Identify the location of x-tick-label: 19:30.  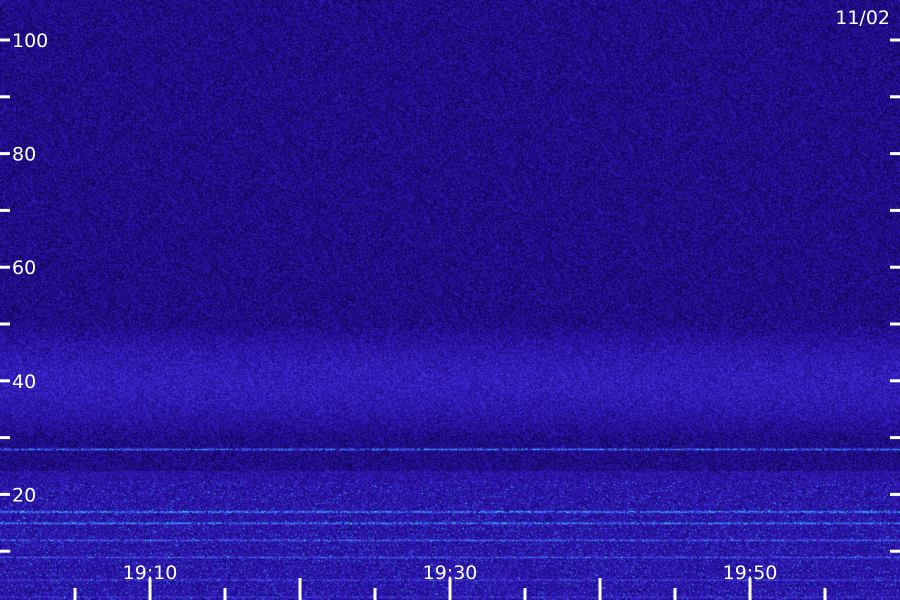
(450, 573).